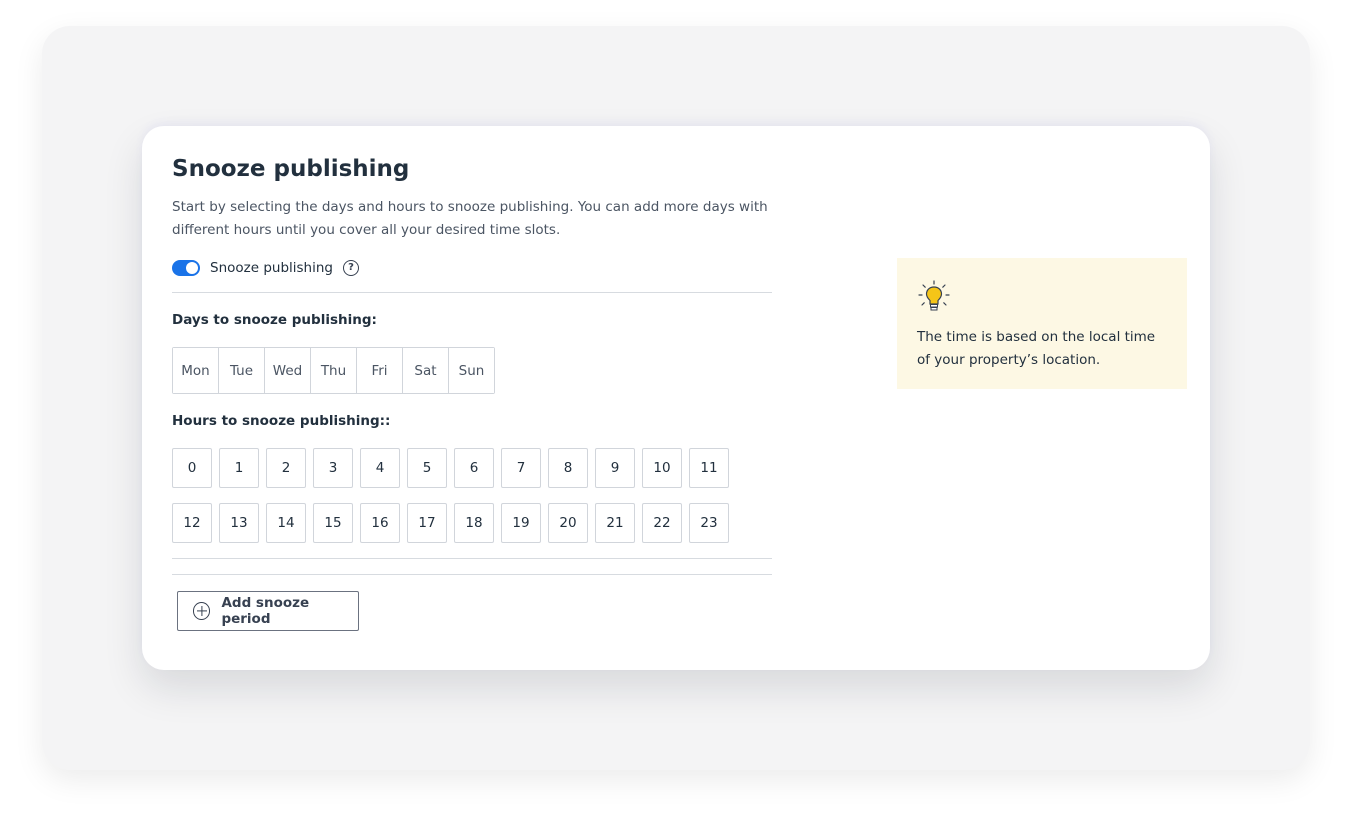 The height and width of the screenshot is (829, 1352). Describe the element at coordinates (333, 468) in the screenshot. I see `hour-button-3: 3` at that location.